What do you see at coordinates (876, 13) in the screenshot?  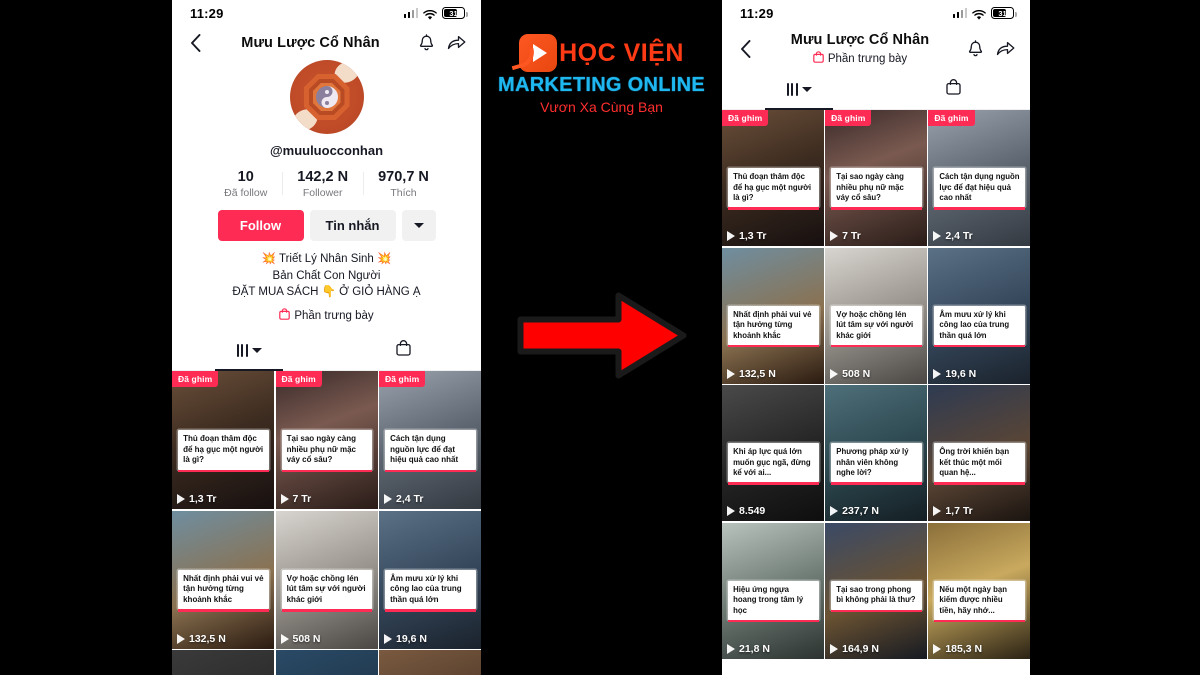 I see `status-bar: 11:29 31` at bounding box center [876, 13].